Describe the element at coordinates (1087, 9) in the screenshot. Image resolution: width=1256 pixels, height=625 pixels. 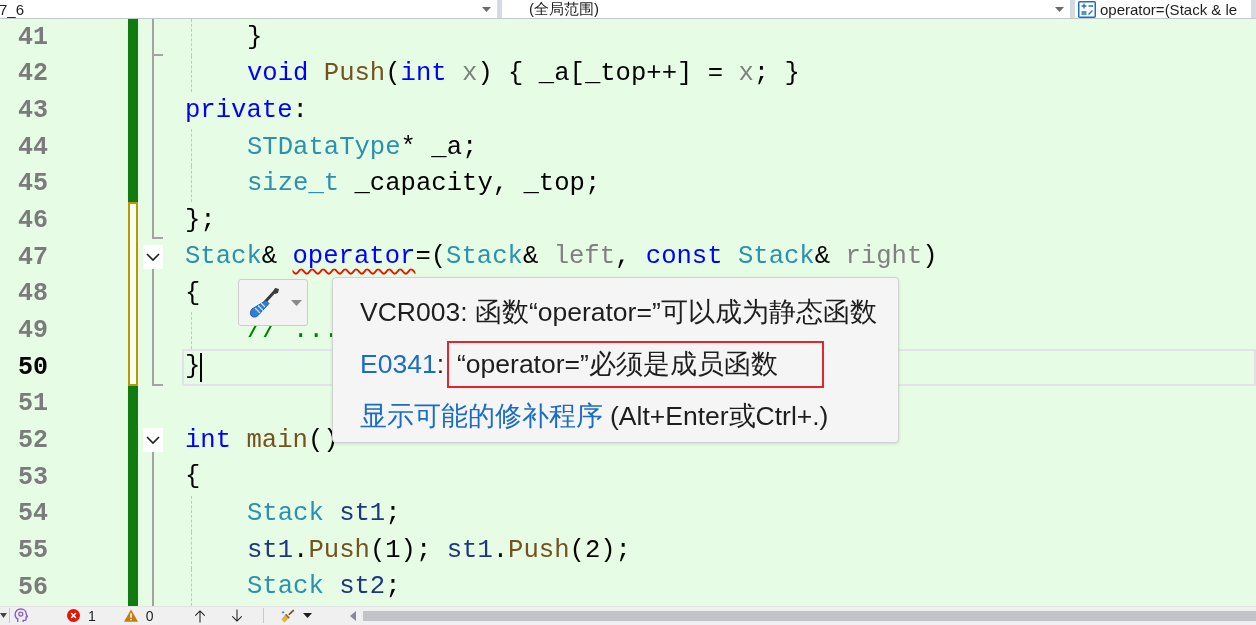
I see `calculator-icon` at that location.